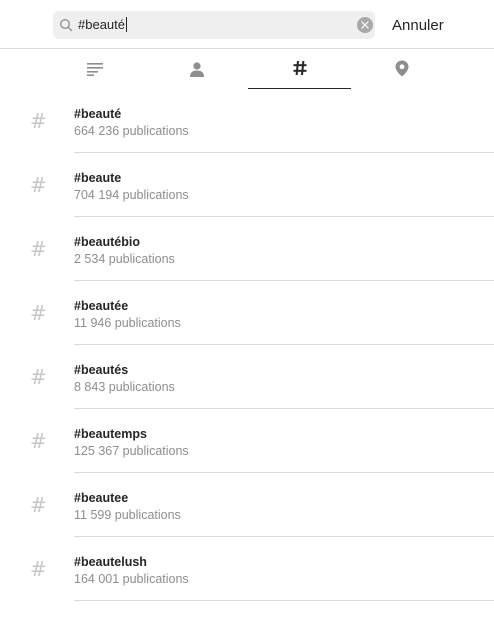  I want to click on search-tabs, so click(247, 68).